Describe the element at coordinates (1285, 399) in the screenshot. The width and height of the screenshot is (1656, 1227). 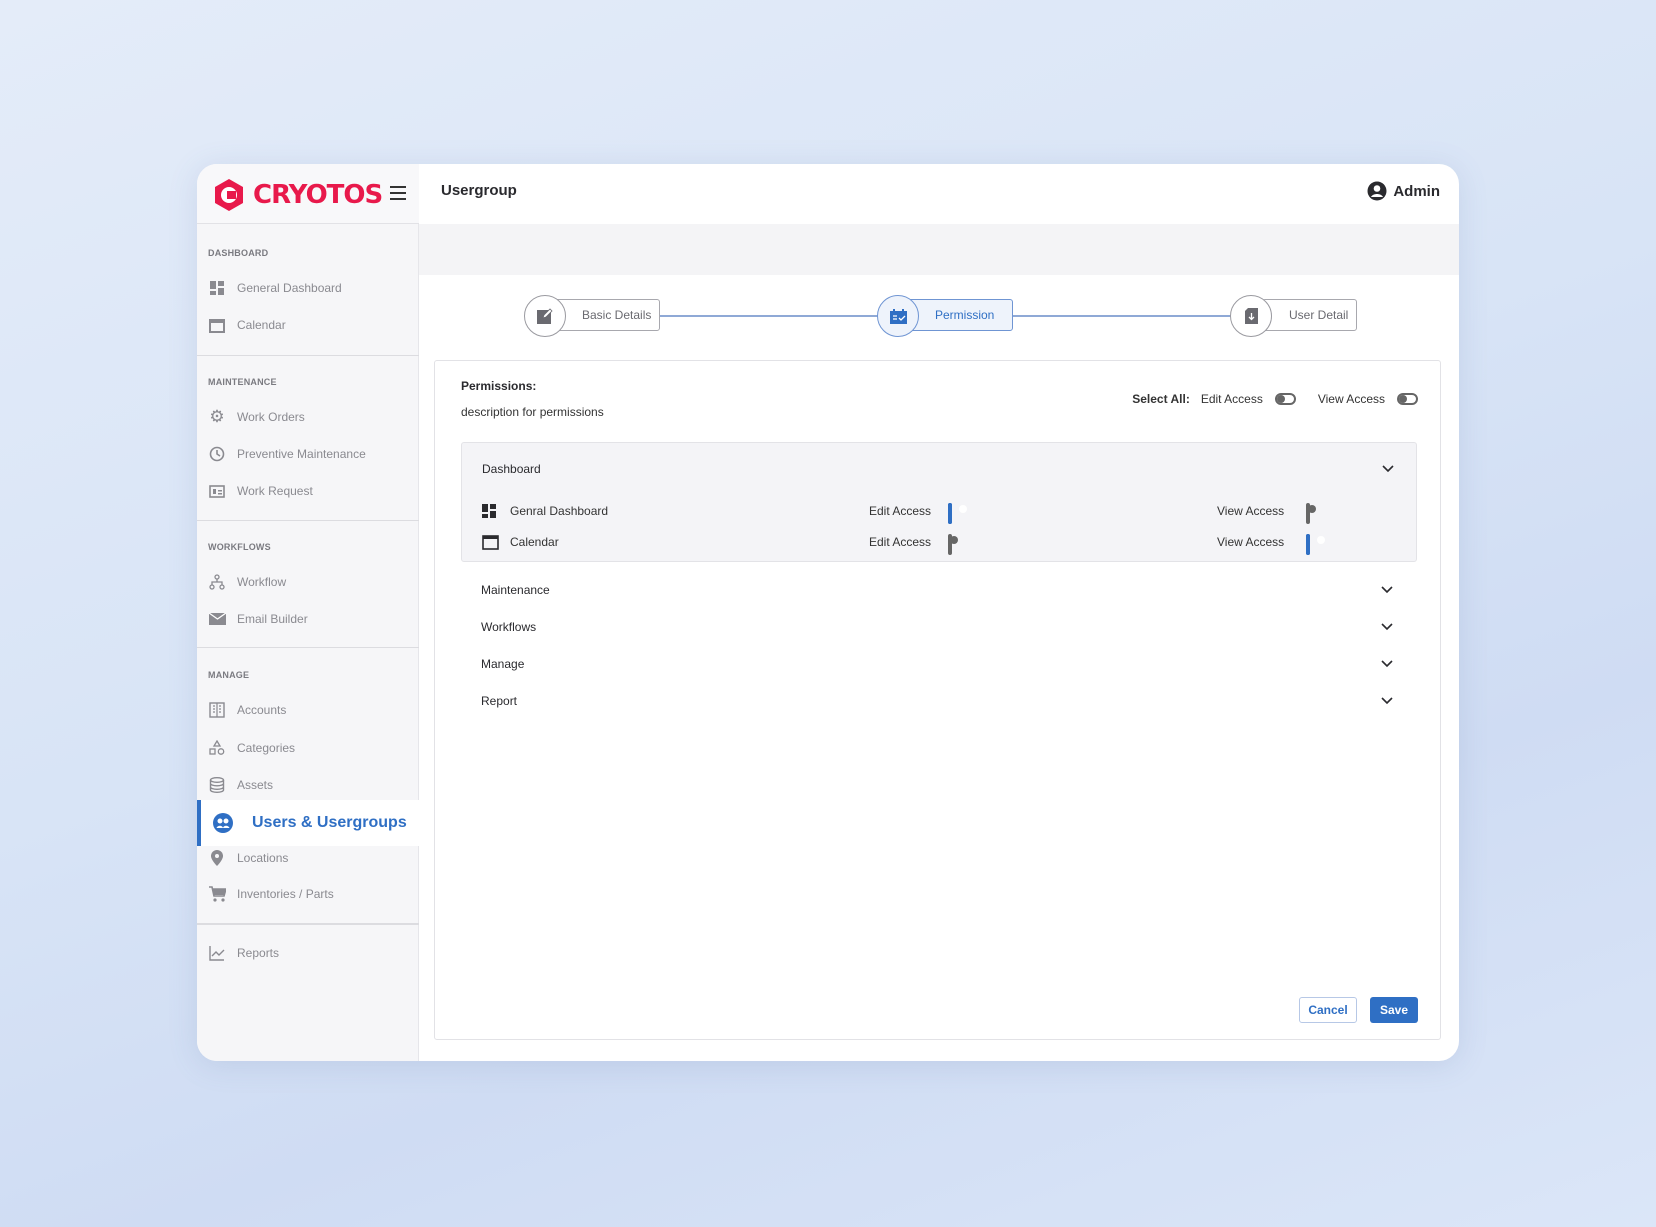
I see `select-all-edit-toggle` at that location.